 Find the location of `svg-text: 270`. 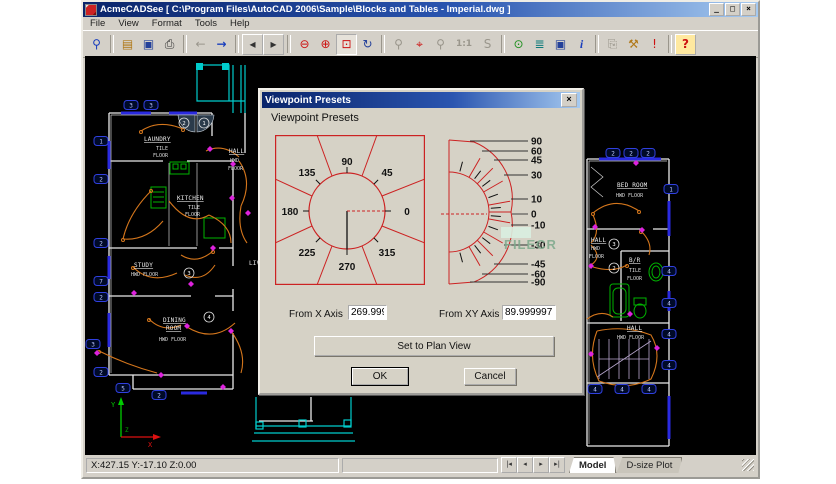

svg-text: 270 is located at coordinates (347, 267).